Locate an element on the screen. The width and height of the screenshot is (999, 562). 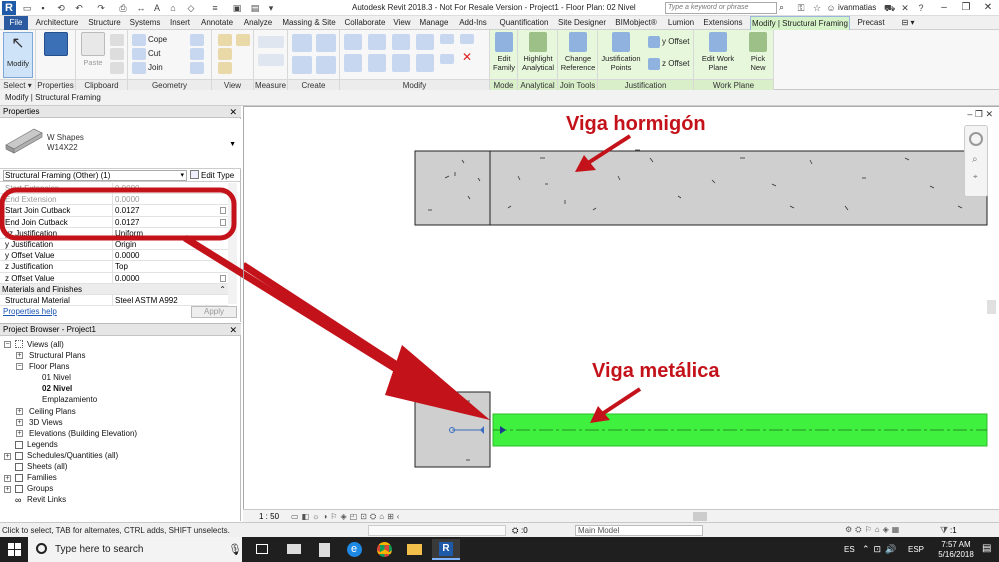
design-option-select: Main Model is located at coordinates (639, 530).